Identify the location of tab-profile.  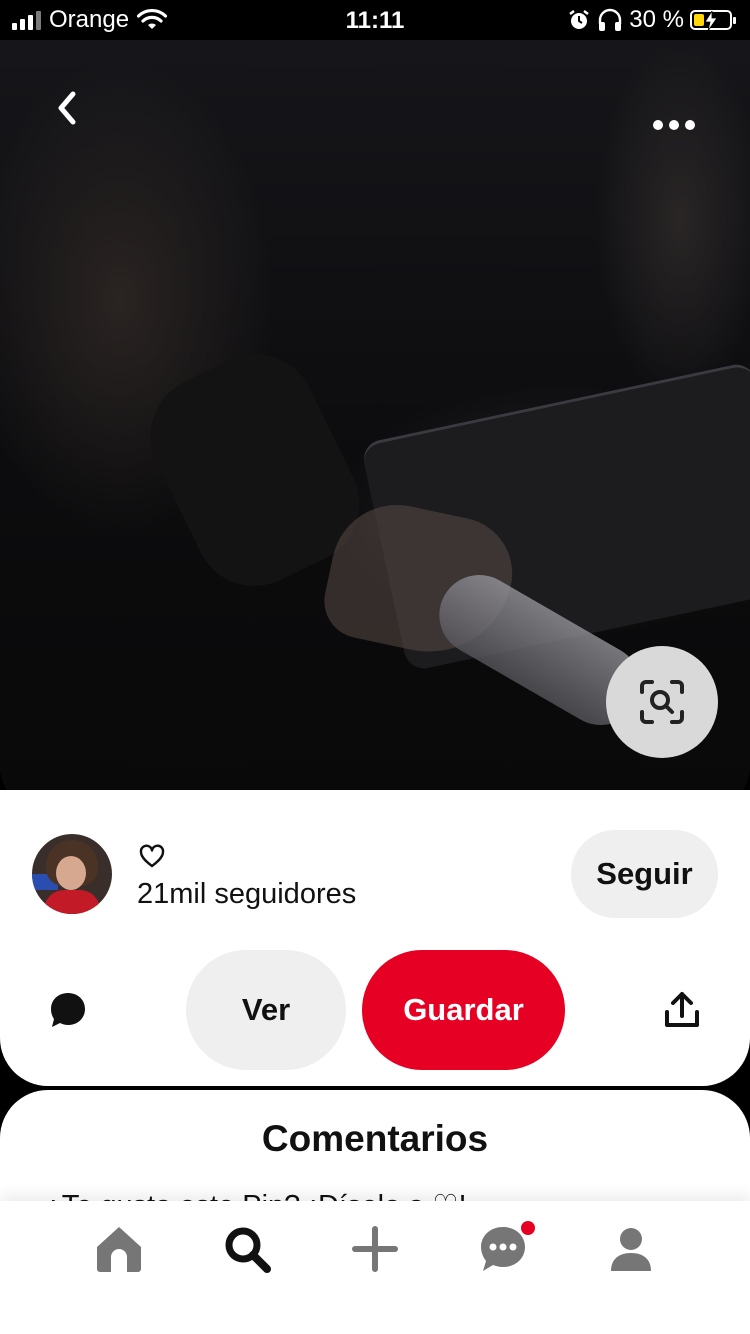
(631, 1249).